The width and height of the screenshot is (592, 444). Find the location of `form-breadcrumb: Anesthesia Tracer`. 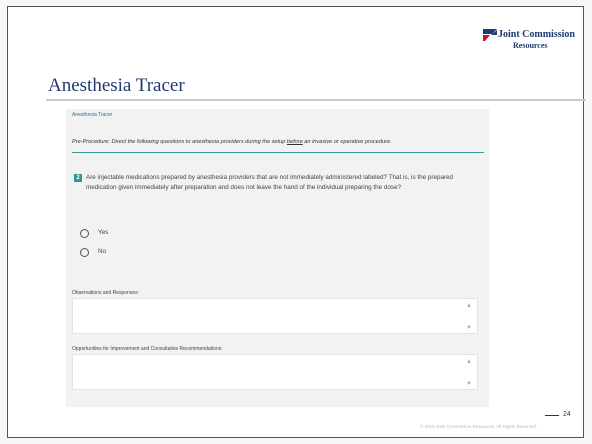

form-breadcrumb: Anesthesia Tracer is located at coordinates (92, 115).